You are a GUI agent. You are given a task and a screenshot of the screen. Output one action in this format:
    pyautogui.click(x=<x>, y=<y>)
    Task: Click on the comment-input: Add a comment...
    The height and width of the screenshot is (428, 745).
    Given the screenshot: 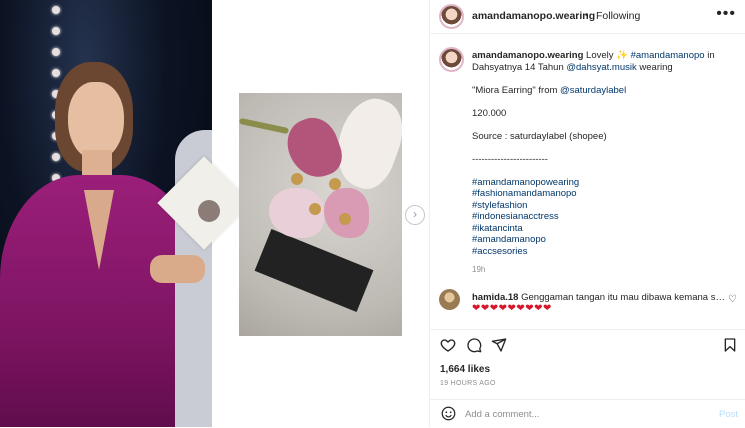 What is the action you would take?
    pyautogui.click(x=502, y=414)
    